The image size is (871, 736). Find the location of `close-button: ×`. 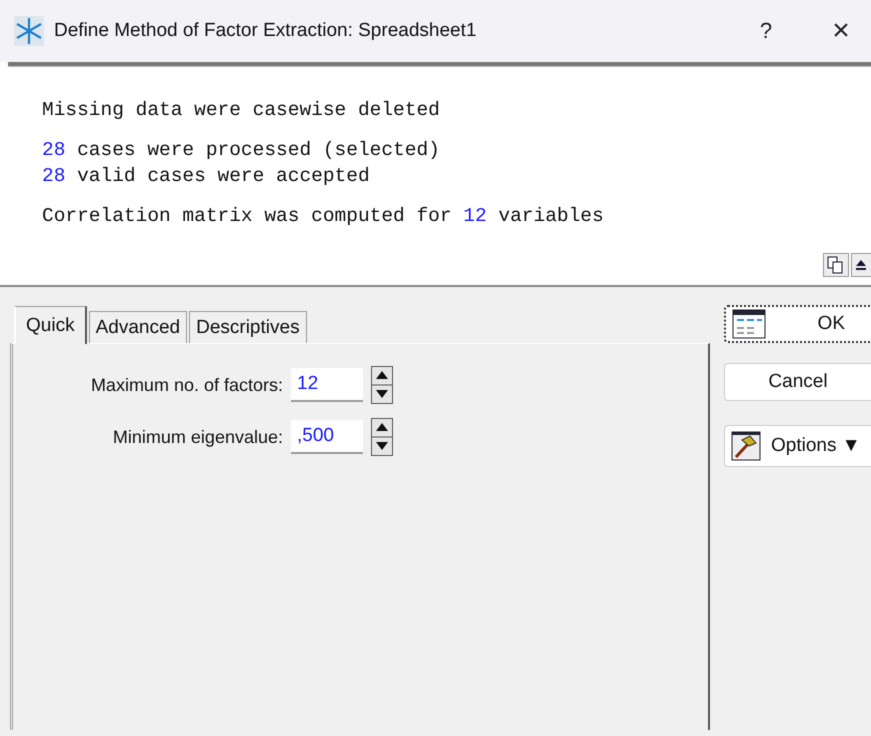

close-button: × is located at coordinates (841, 31).